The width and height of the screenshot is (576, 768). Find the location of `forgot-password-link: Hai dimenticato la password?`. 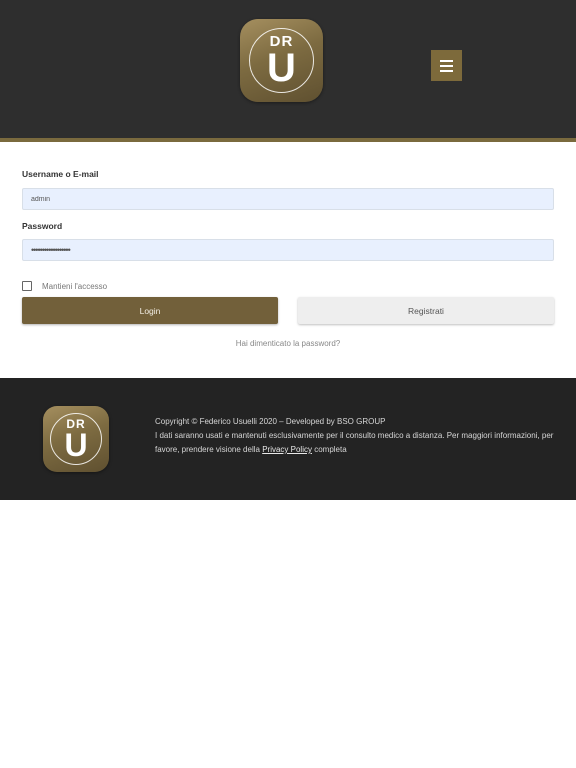

forgot-password-link: Hai dimenticato la password? is located at coordinates (288, 343).